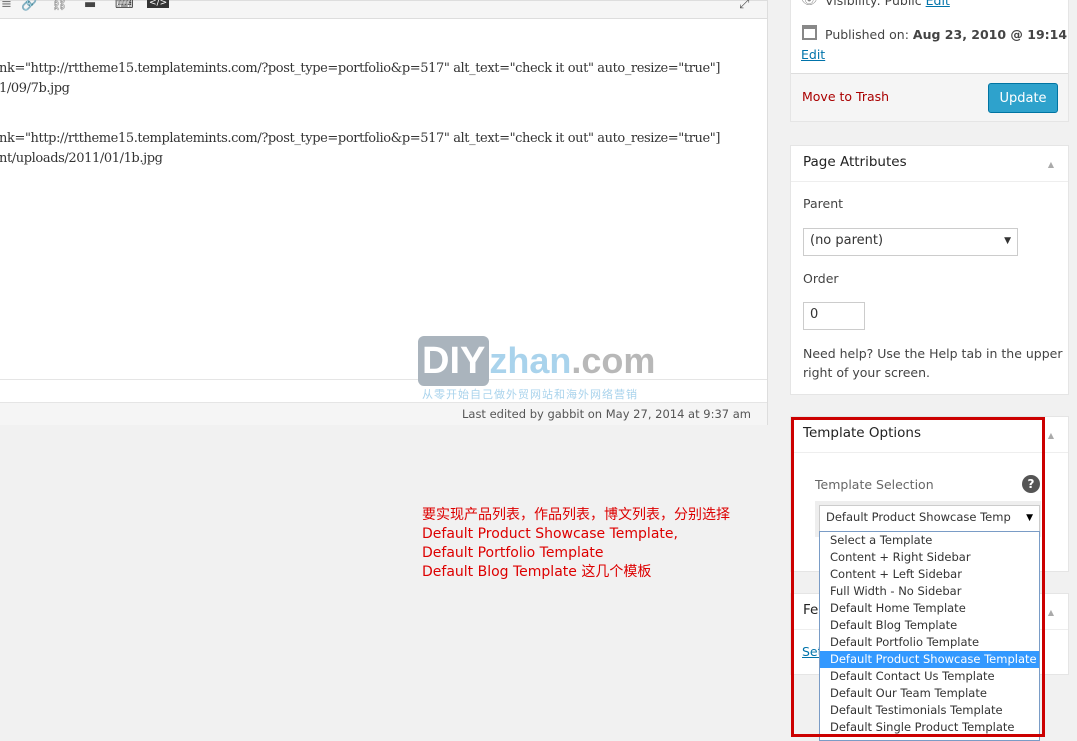 This screenshot has height=741, width=1077. I want to click on calendar-icon, so click(809, 32).